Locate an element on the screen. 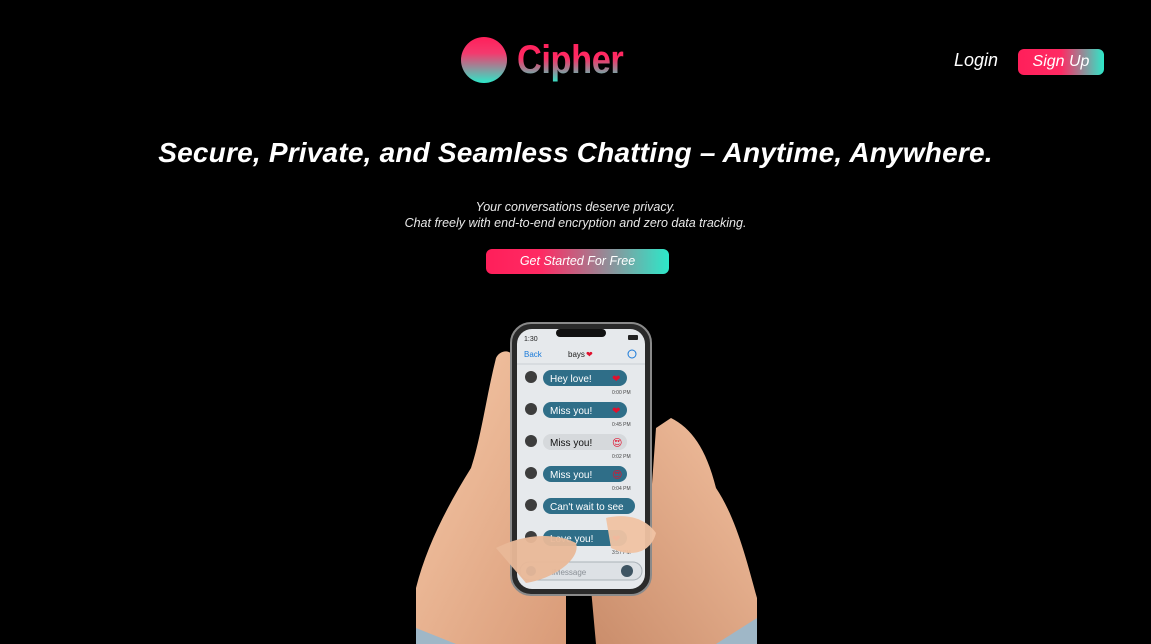 The image size is (1151, 644). brand-logo: Cipher is located at coordinates (551, 60).